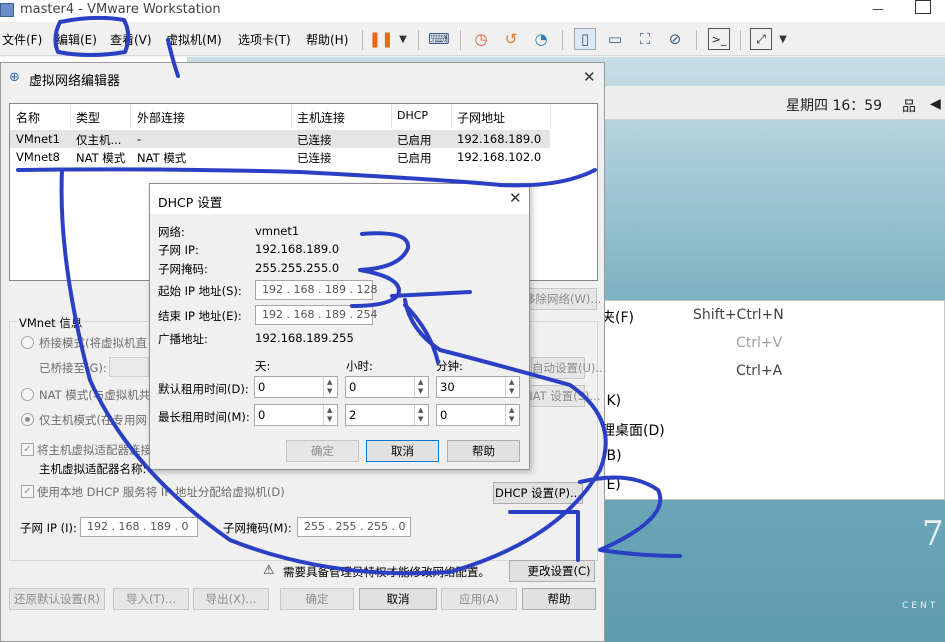 The height and width of the screenshot is (642, 945). Describe the element at coordinates (541, 39) in the screenshot. I see `snapshot-manager-icon: ◔` at that location.